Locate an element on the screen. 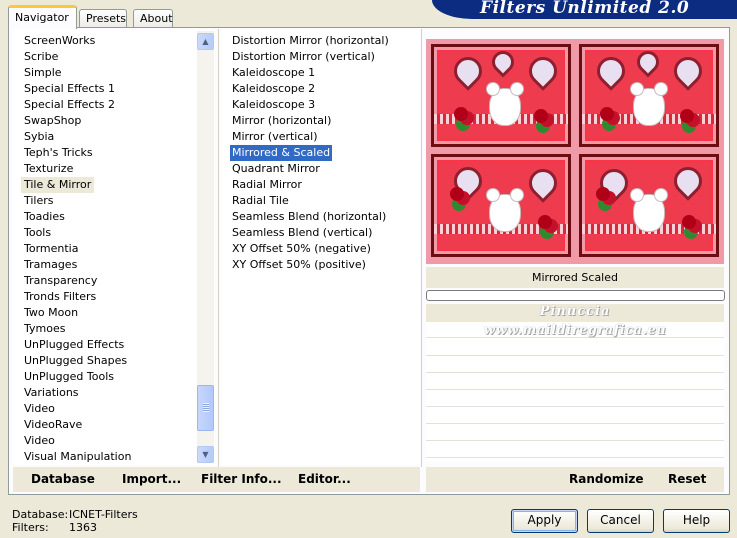  reset-button: Reset is located at coordinates (687, 479).